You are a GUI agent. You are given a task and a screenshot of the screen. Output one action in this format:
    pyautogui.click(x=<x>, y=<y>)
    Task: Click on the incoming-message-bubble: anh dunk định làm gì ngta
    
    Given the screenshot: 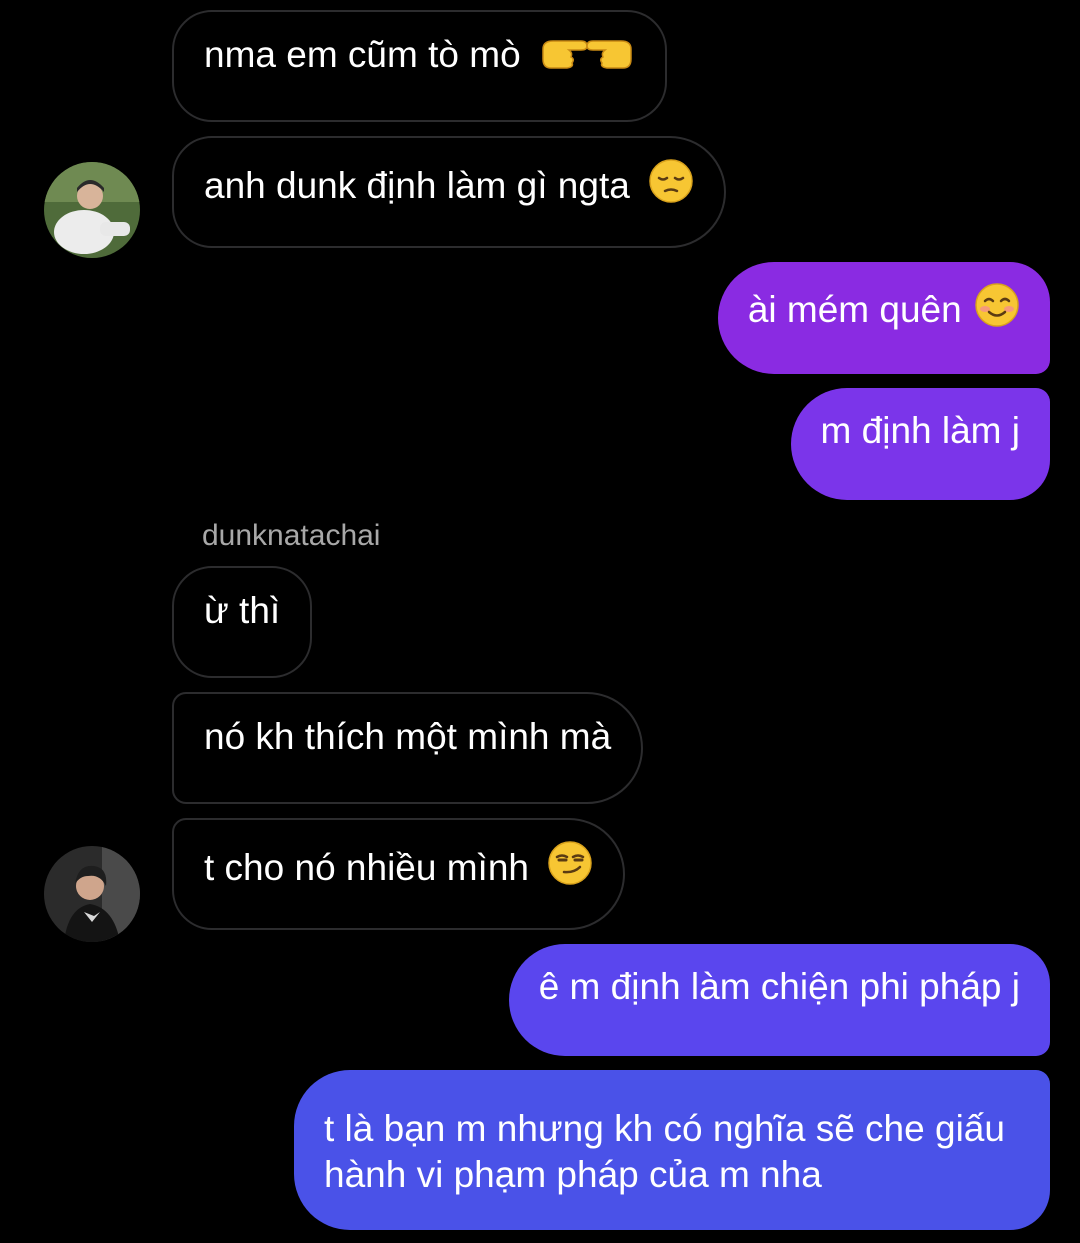 What is the action you would take?
    pyautogui.click(x=449, y=192)
    